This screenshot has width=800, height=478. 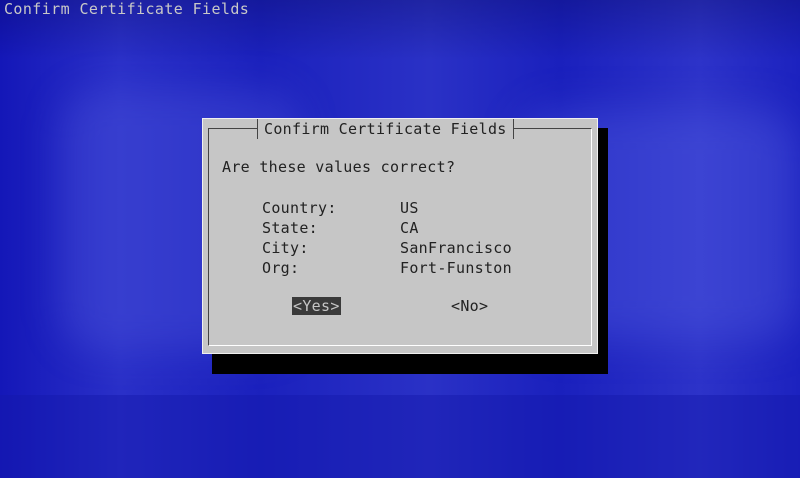 What do you see at coordinates (387, 268) in the screenshot?
I see `field-row-org: Org: Fort-Funston` at bounding box center [387, 268].